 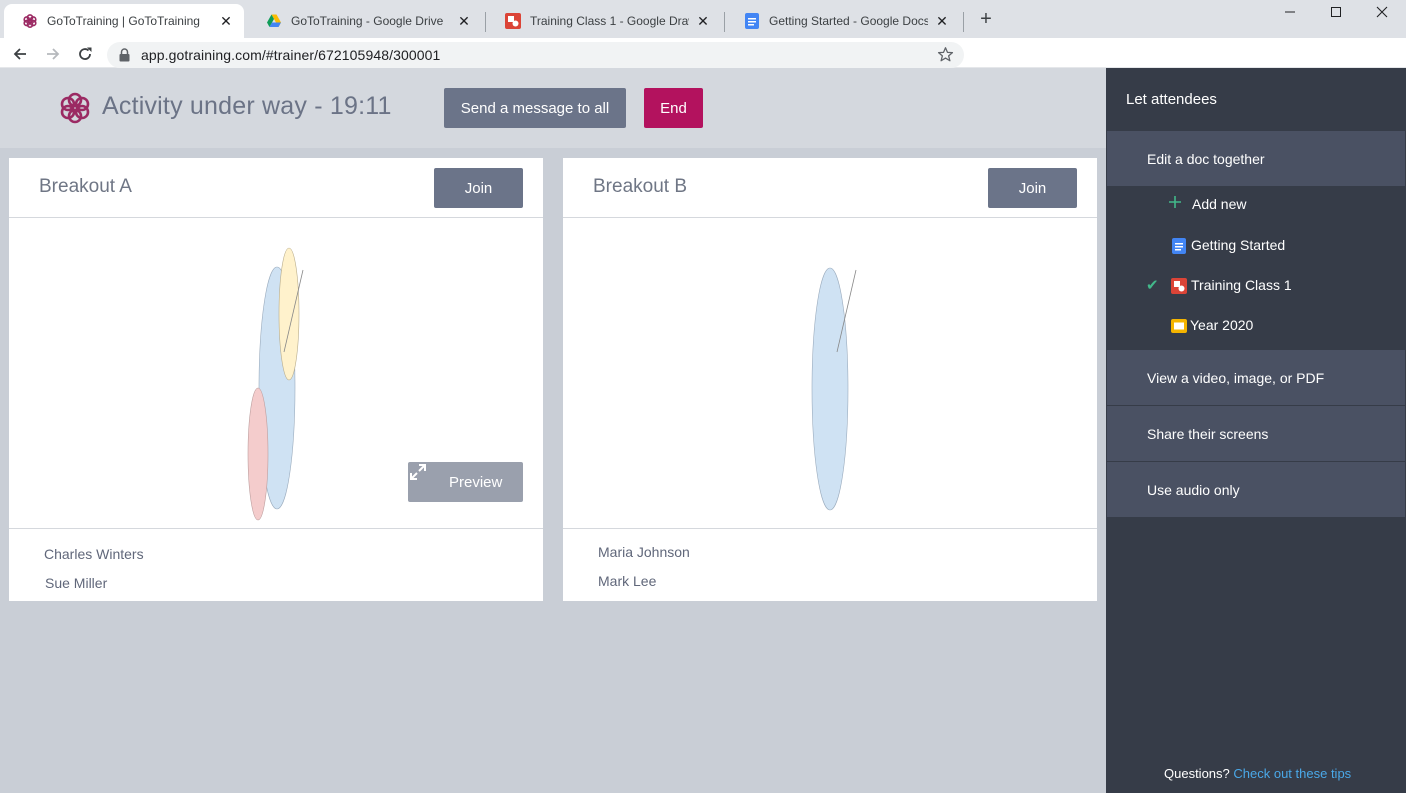 What do you see at coordinates (830, 188) in the screenshot?
I see `breakout-header: Breakout B Join` at bounding box center [830, 188].